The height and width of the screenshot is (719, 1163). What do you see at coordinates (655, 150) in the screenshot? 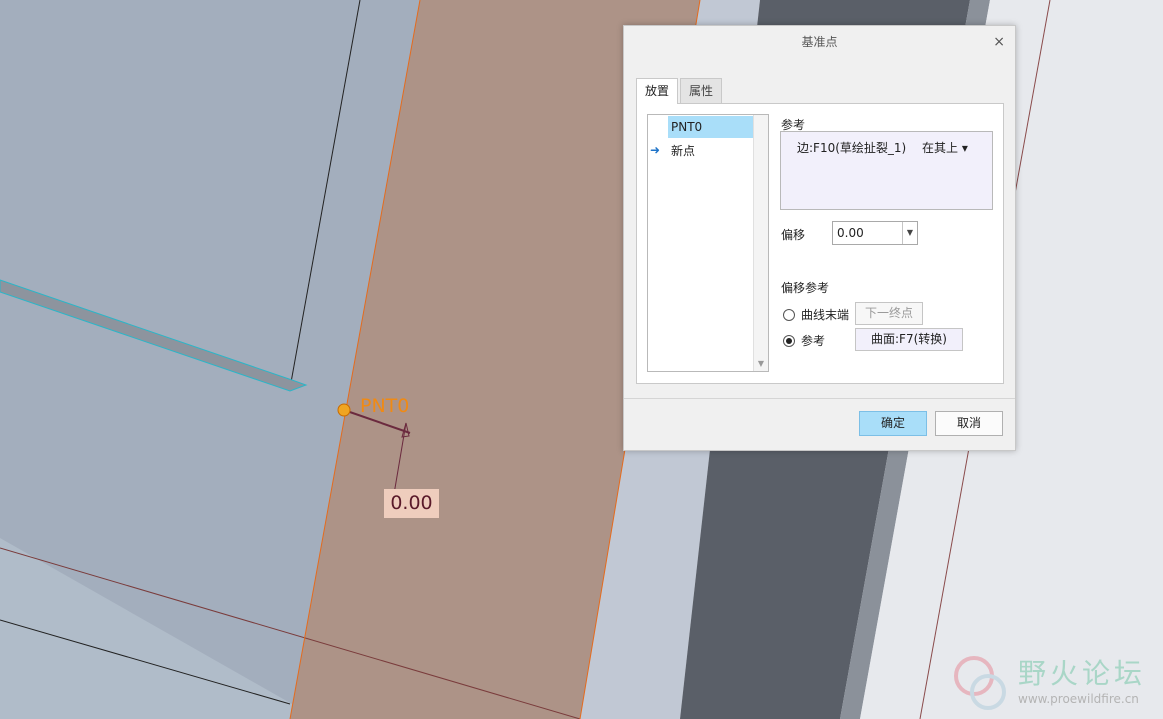
I see `arrow-right-icon: ➜` at bounding box center [655, 150].